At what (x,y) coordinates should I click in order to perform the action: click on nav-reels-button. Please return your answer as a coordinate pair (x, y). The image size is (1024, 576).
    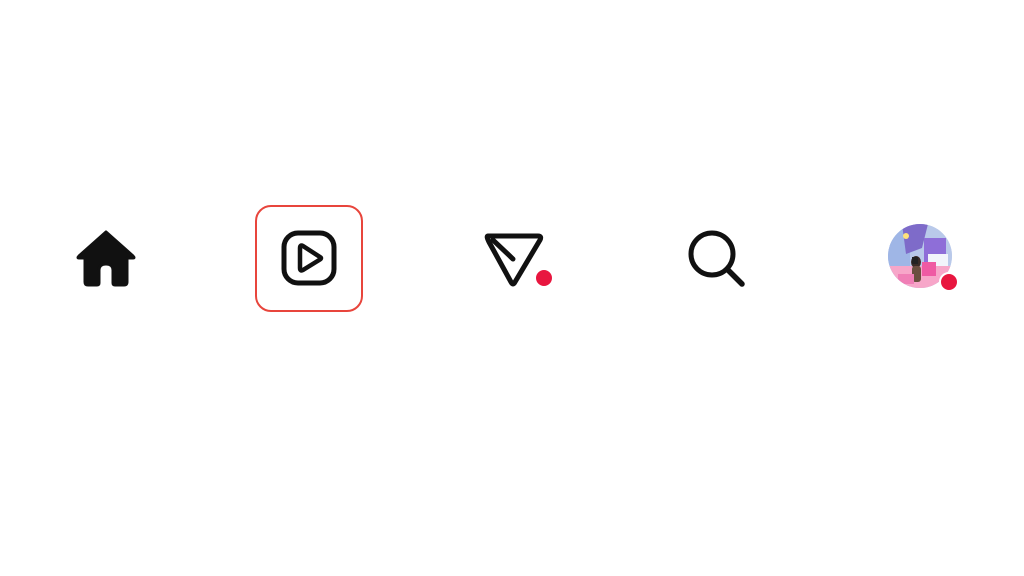
    Looking at the image, I should click on (309, 258).